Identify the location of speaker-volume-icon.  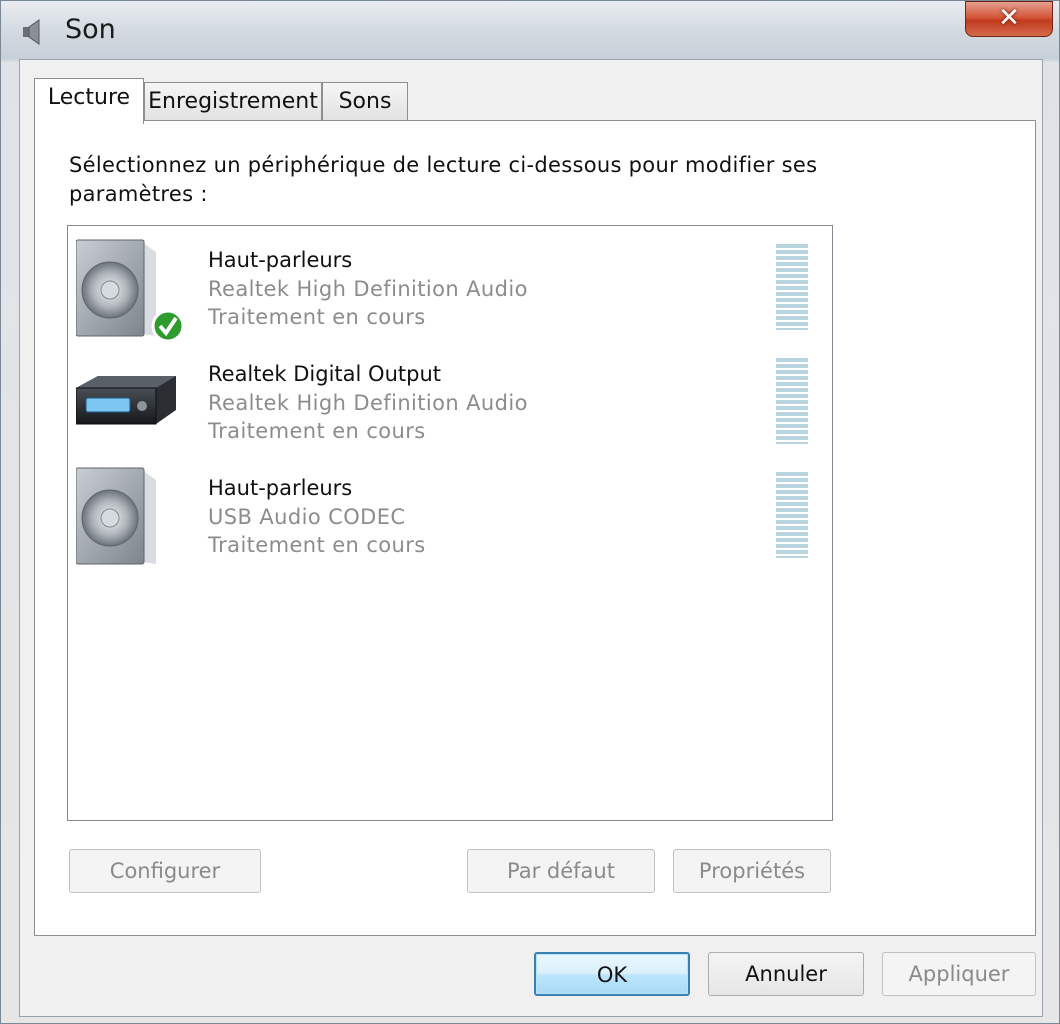
(31, 32).